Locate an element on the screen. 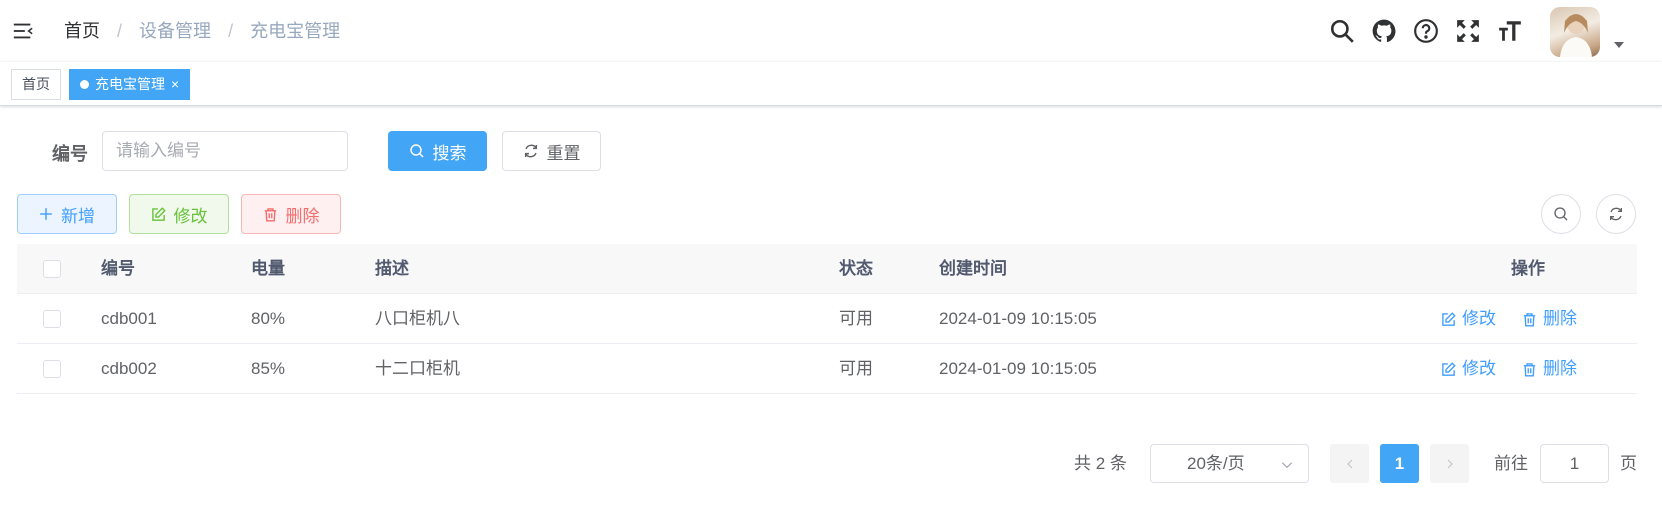 The width and height of the screenshot is (1662, 519). chevron-right-icon is located at coordinates (1450, 463).